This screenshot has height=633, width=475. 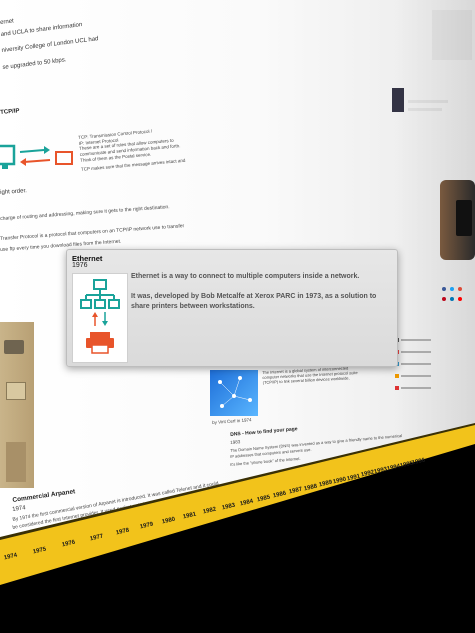 I want to click on year-label: 1991, so click(x=353, y=478).